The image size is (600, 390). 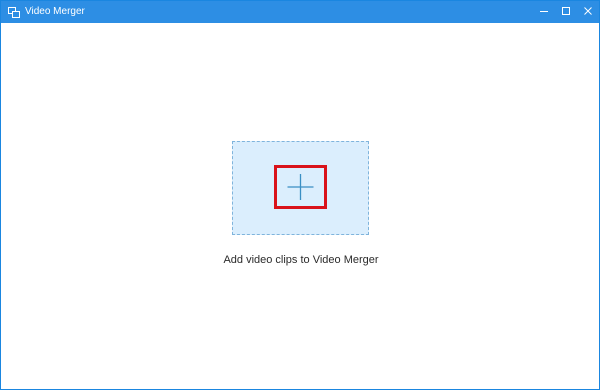 I want to click on maximize-icon, so click(x=566, y=12).